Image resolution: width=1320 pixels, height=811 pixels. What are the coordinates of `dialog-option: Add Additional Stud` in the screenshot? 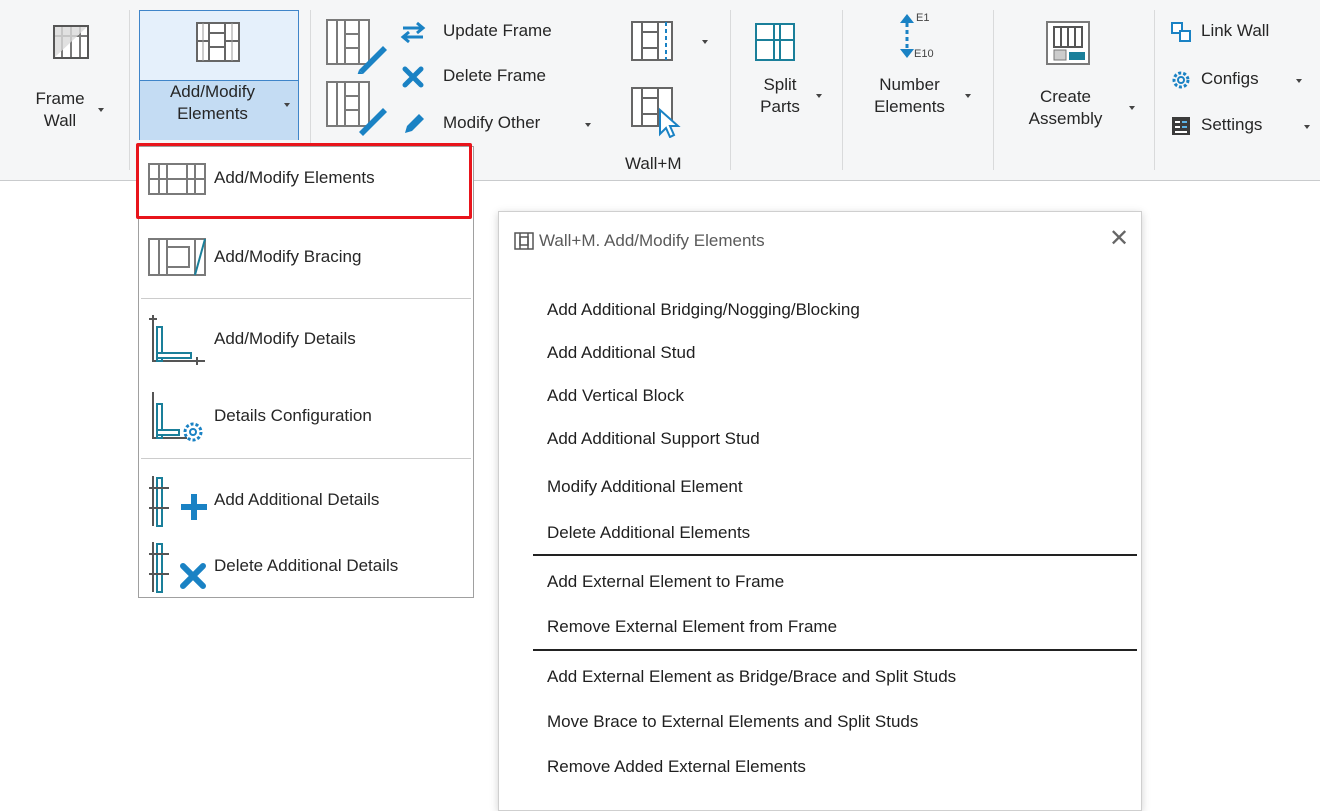 It's located at (621, 353).